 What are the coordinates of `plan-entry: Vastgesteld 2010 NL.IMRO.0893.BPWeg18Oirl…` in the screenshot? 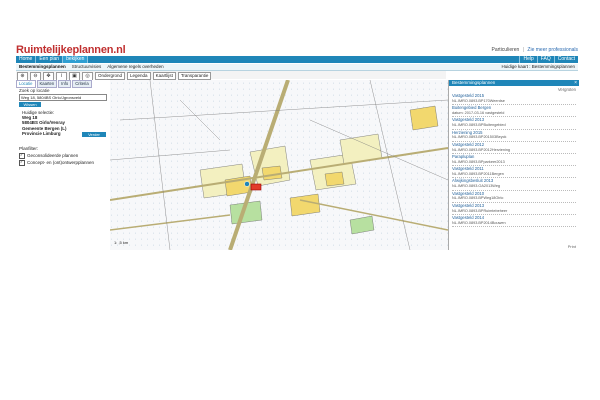 It's located at (514, 197).